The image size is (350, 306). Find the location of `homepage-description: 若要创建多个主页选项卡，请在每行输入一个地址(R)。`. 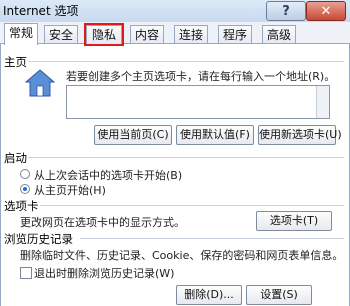

homepage-description: 若要创建多个主页选项卡，请在每行输入一个地址(R)。 is located at coordinates (201, 76).